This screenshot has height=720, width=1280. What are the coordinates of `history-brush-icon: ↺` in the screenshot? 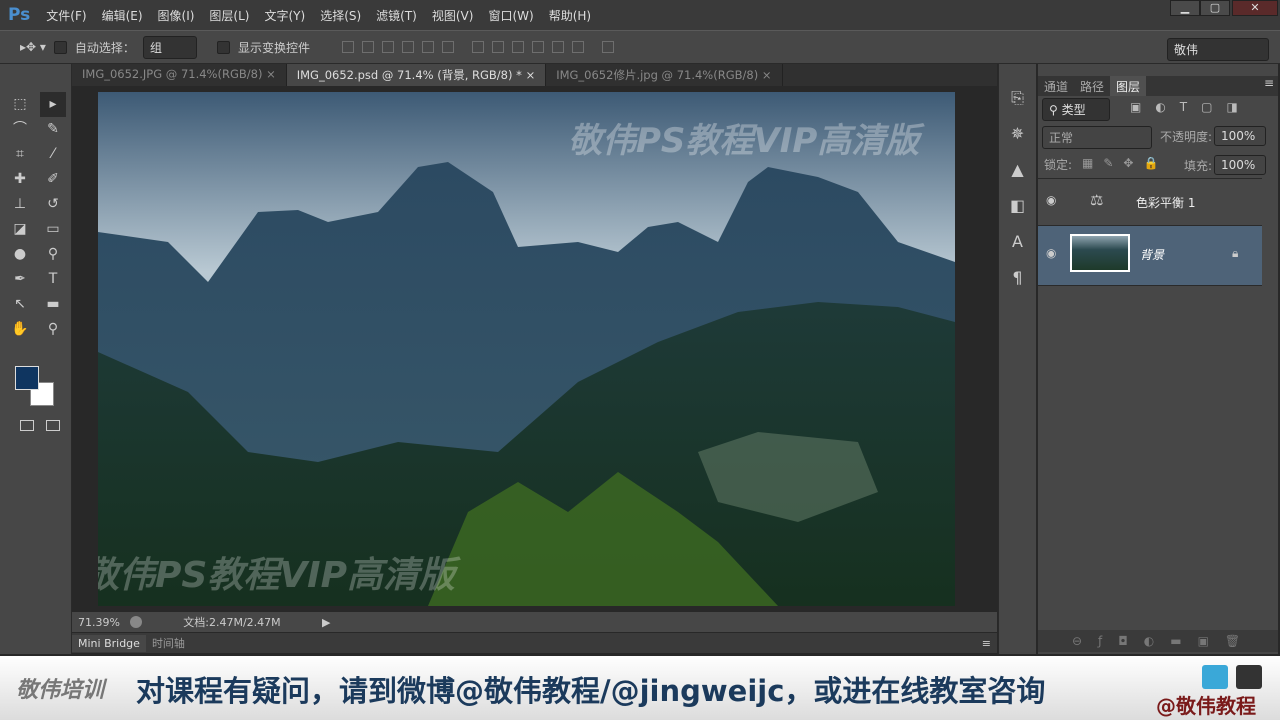 It's located at (53, 204).